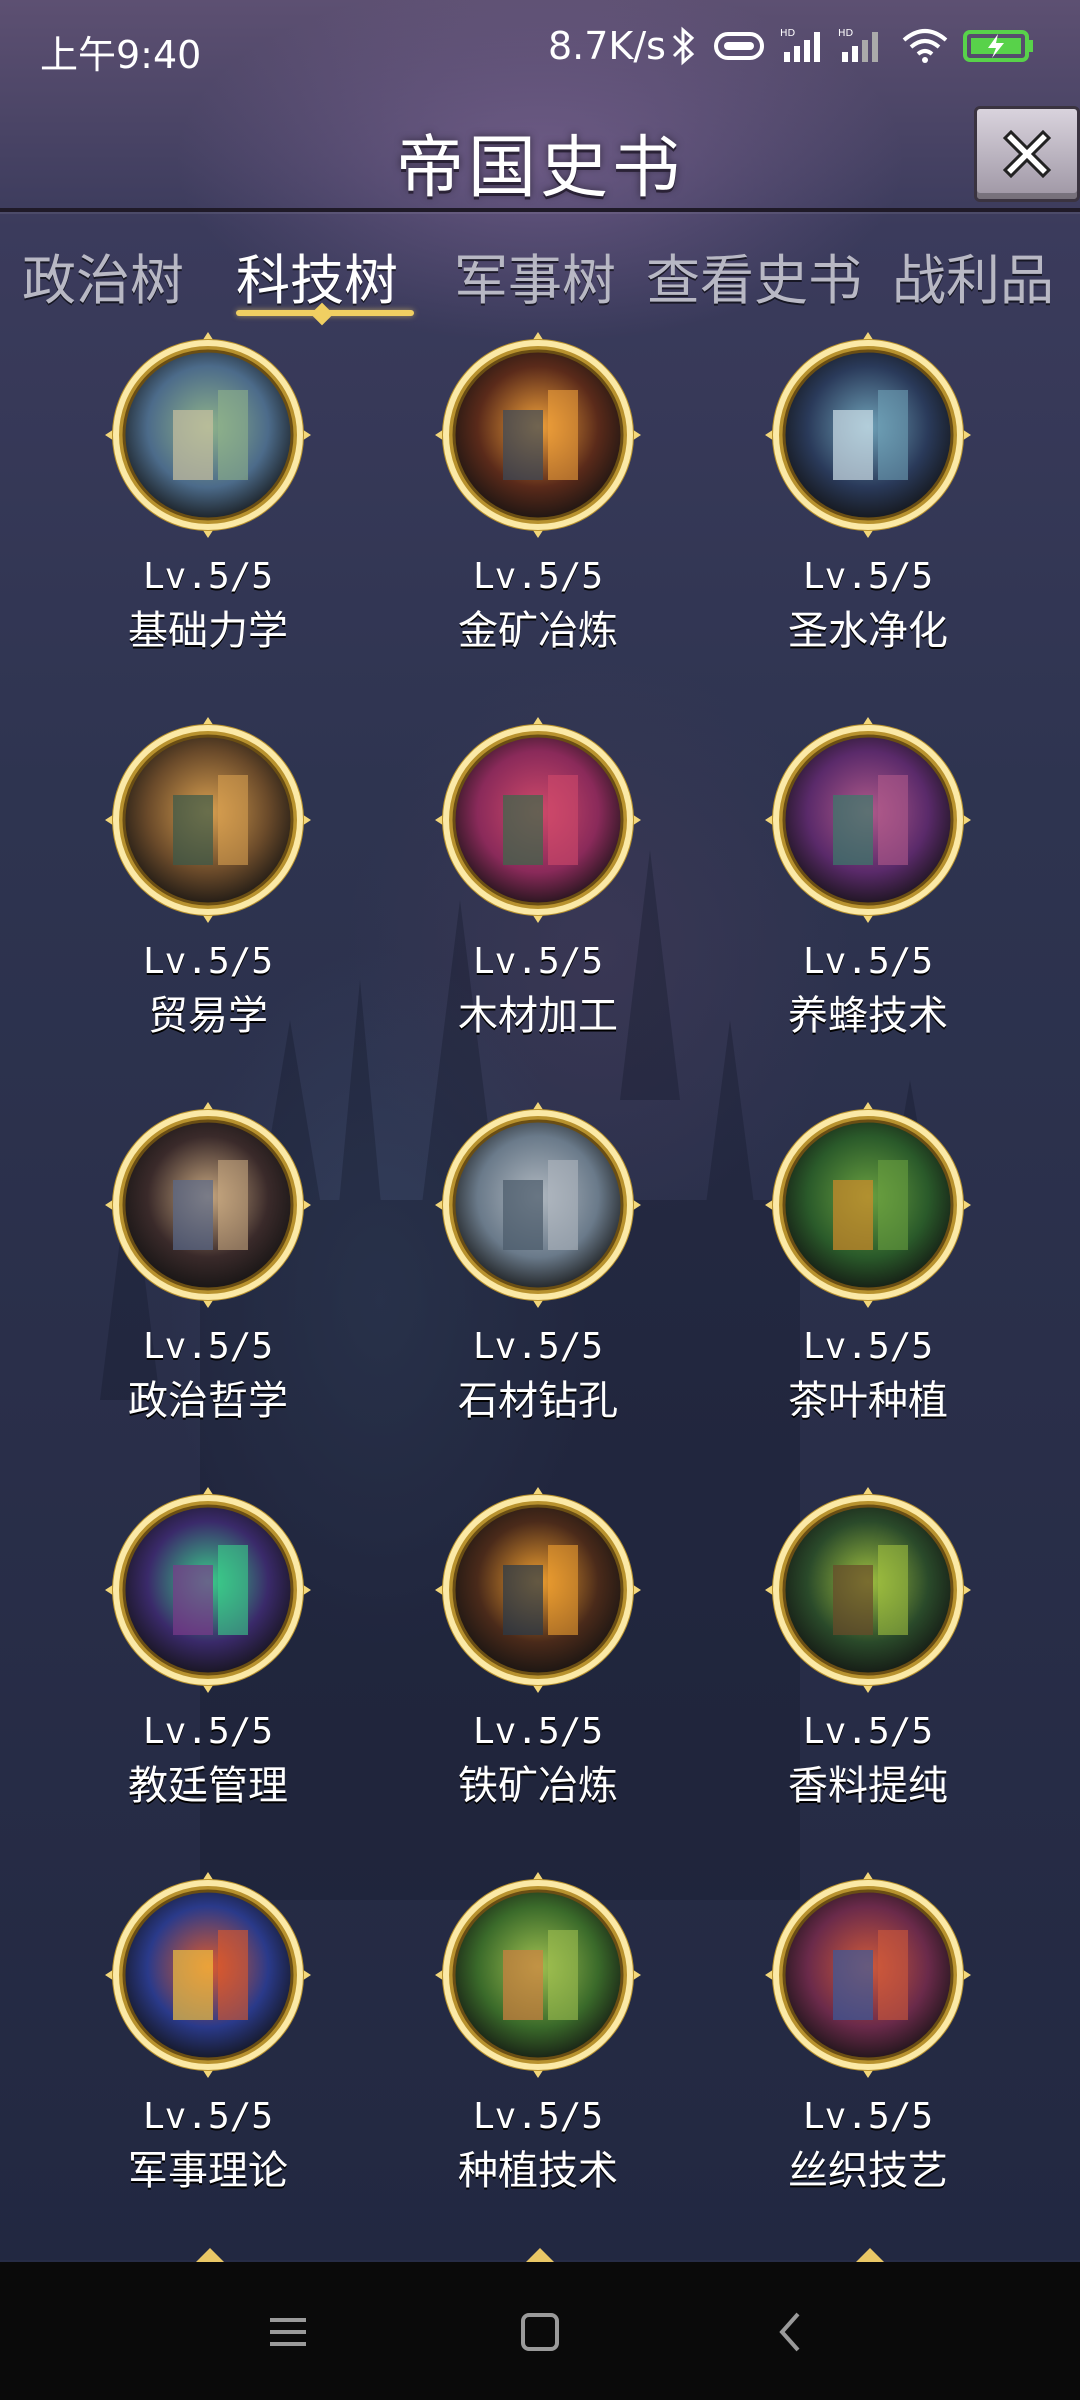  I want to click on tech-item: Lv.5/5 养蜂技术, so click(868, 885).